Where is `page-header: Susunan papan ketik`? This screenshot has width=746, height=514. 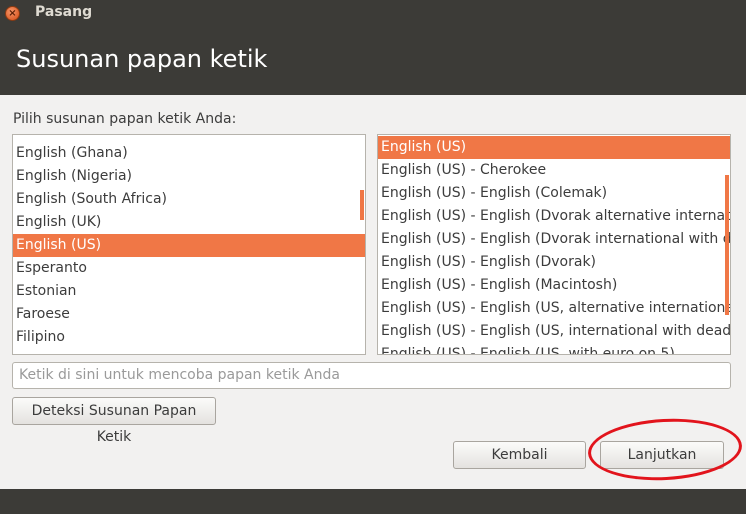 page-header: Susunan papan ketik is located at coordinates (373, 61).